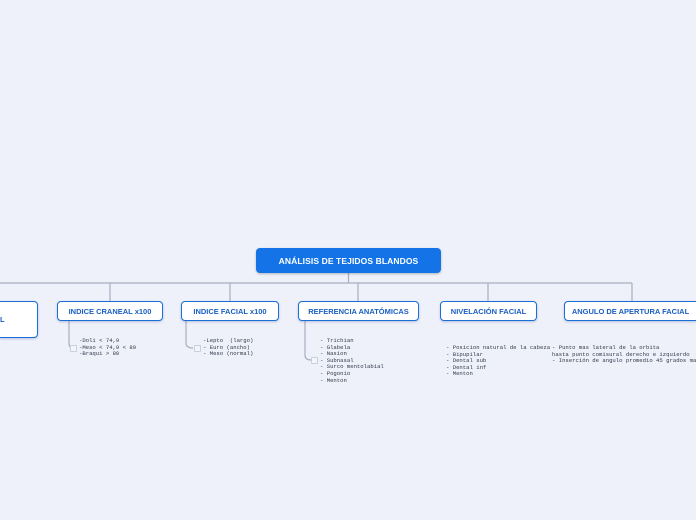 This screenshot has width=696, height=520. Describe the element at coordinates (308, 340) in the screenshot. I see `note-connector-referencia` at that location.